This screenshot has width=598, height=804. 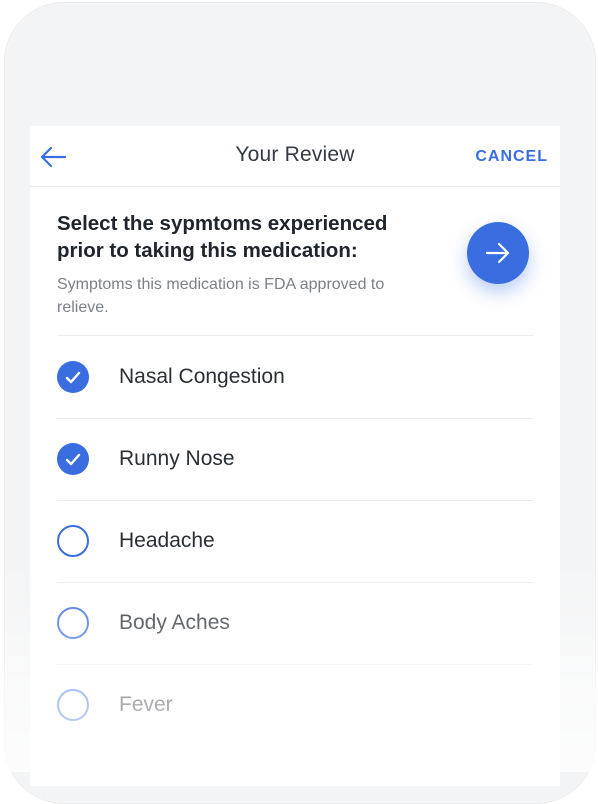 I want to click on symptom-option-runny-nose: Runny Nose, so click(x=295, y=459).